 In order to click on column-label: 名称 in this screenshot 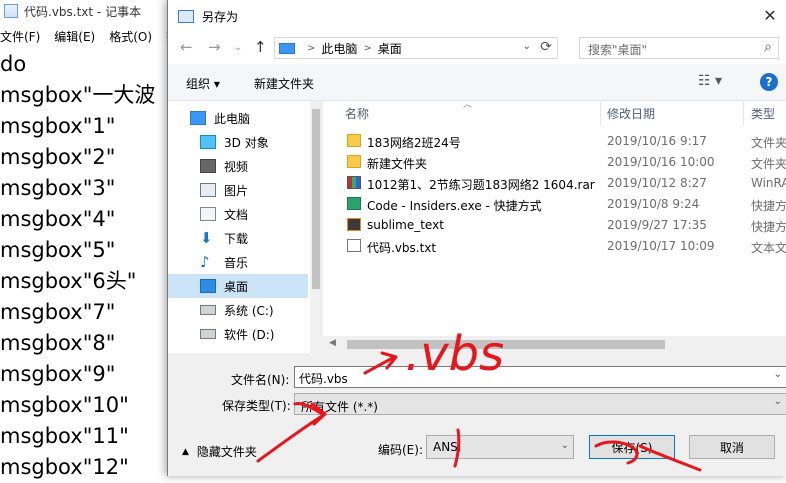, I will do `click(357, 113)`.